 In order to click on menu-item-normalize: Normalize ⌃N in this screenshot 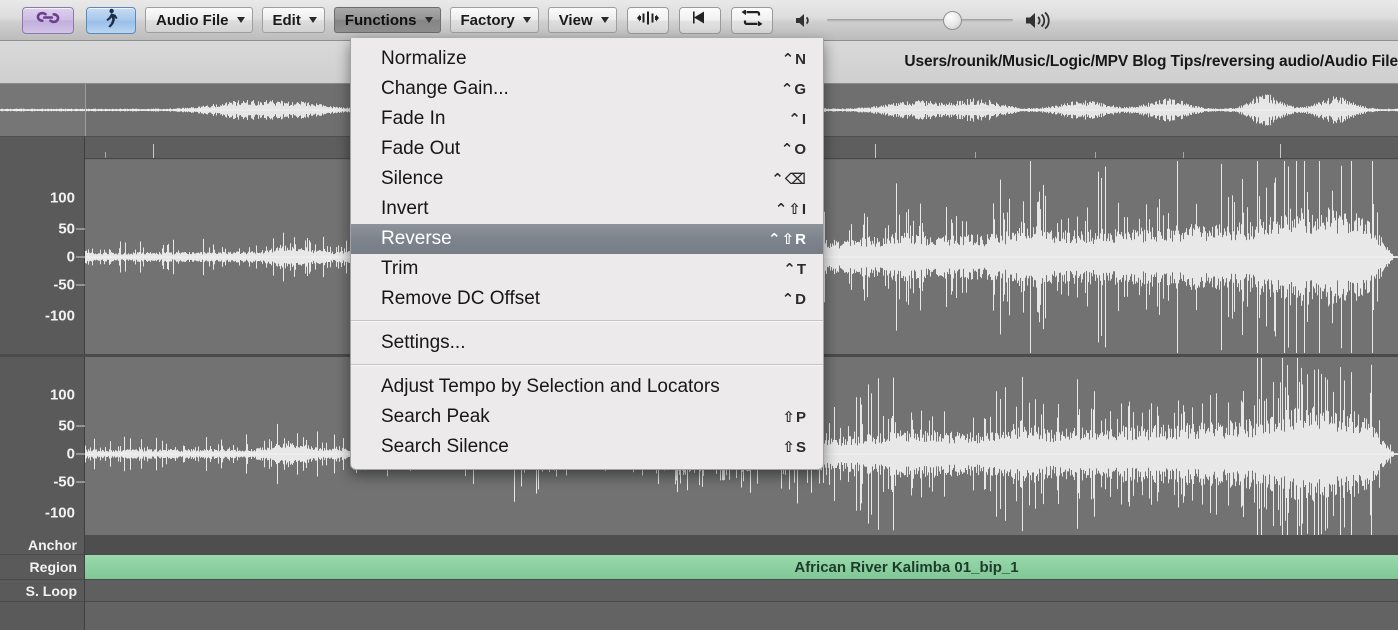, I will do `click(587, 59)`.